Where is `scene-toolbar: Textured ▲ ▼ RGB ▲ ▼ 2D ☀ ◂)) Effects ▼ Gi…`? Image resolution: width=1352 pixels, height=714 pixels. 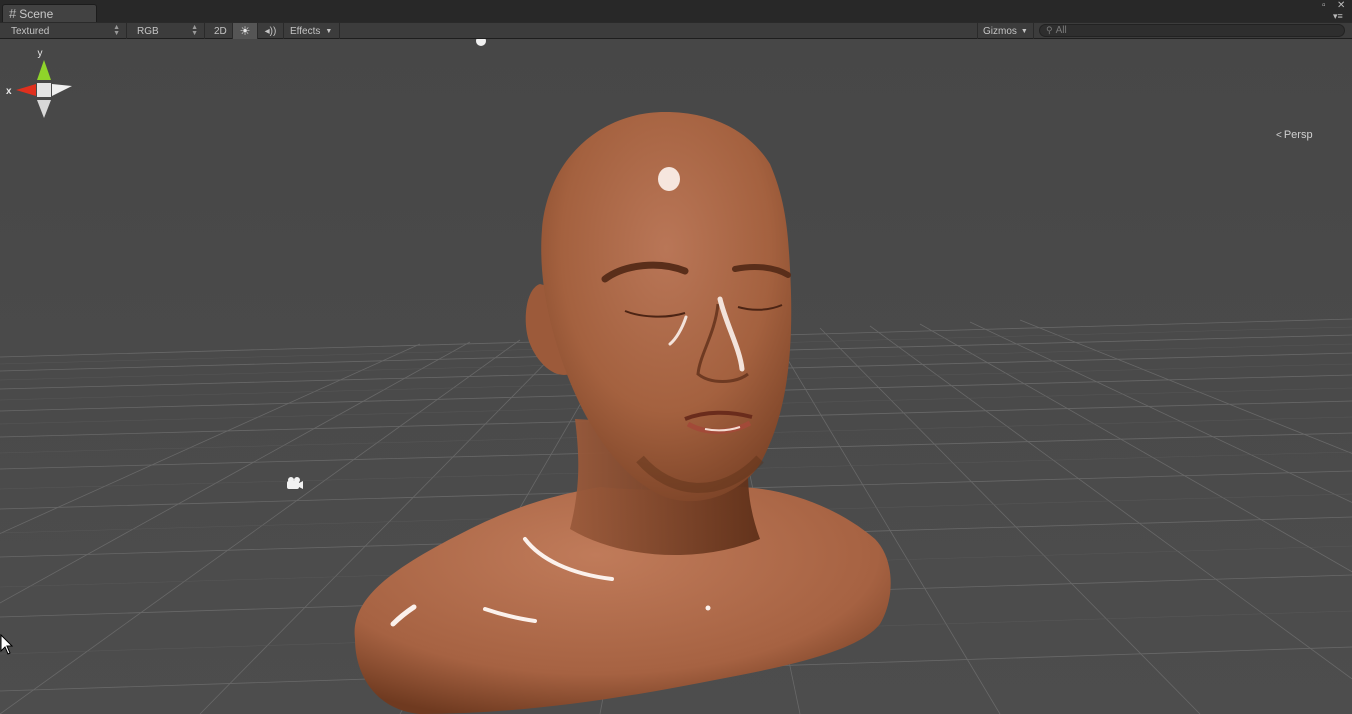 scene-toolbar: Textured ▲ ▼ RGB ▲ ▼ 2D ☀ ◂)) Effects ▼ Gi… is located at coordinates (676, 30).